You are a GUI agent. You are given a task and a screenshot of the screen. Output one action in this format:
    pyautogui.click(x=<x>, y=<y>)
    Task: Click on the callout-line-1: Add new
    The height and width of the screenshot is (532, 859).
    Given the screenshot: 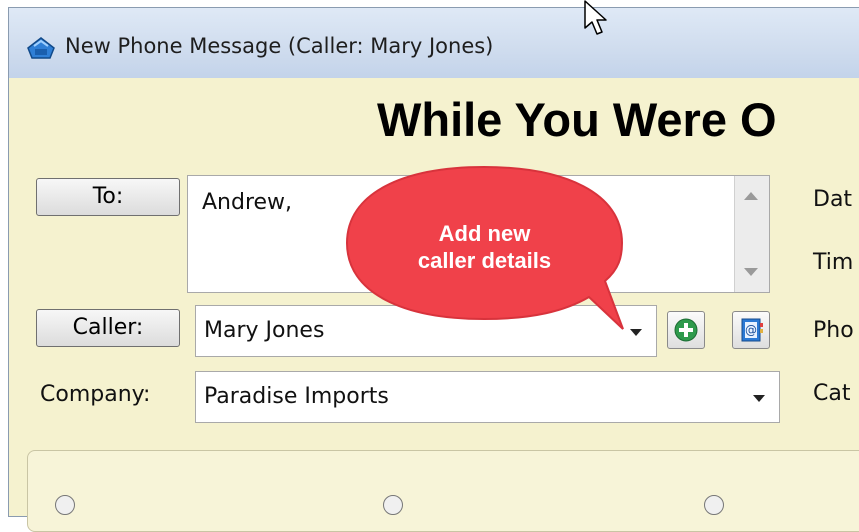 What is the action you would take?
    pyautogui.click(x=484, y=233)
    